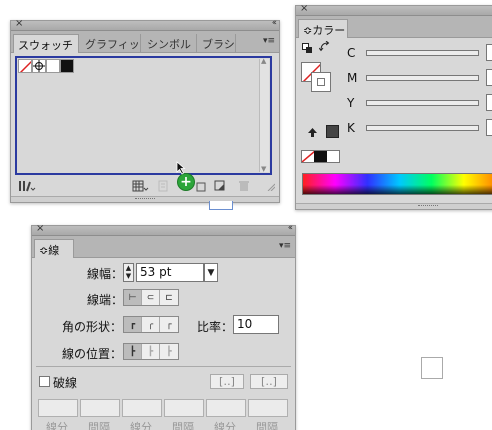 This screenshot has height=430, width=492. What do you see at coordinates (422, 53) in the screenshot?
I see `channel-c-slider` at bounding box center [422, 53].